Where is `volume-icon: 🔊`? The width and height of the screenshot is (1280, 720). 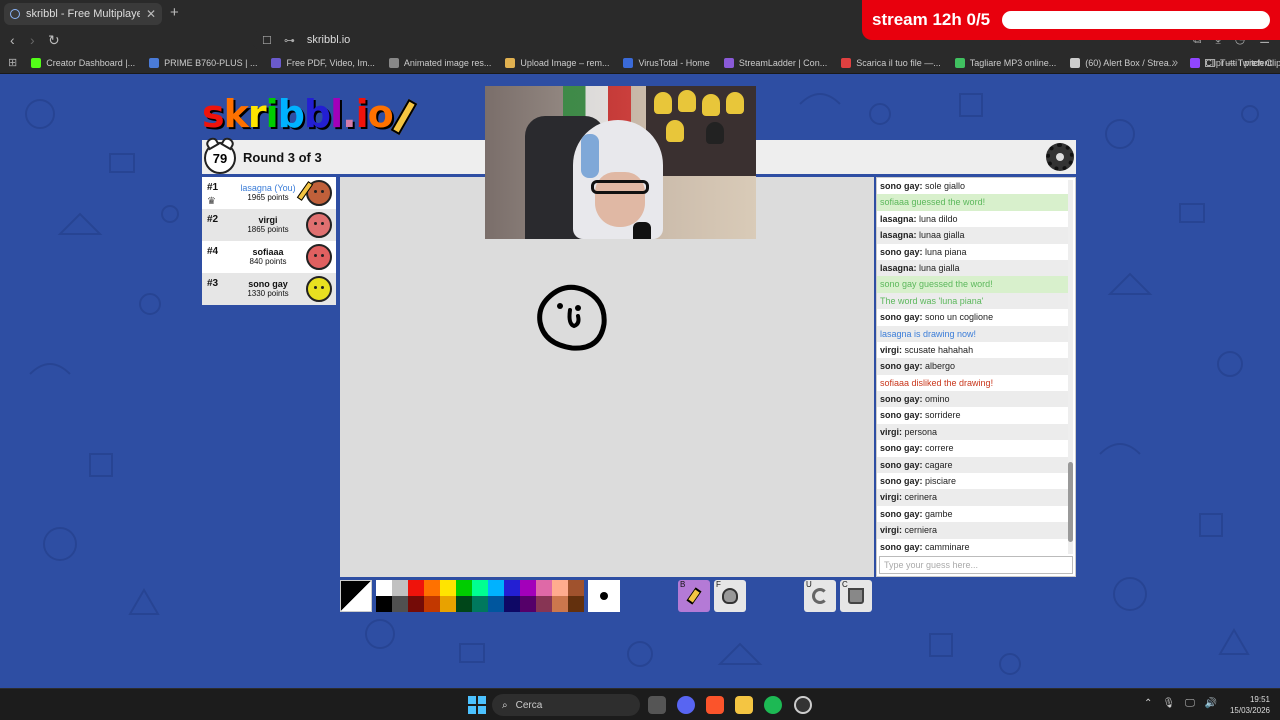 volume-icon: 🔊 is located at coordinates (1211, 703).